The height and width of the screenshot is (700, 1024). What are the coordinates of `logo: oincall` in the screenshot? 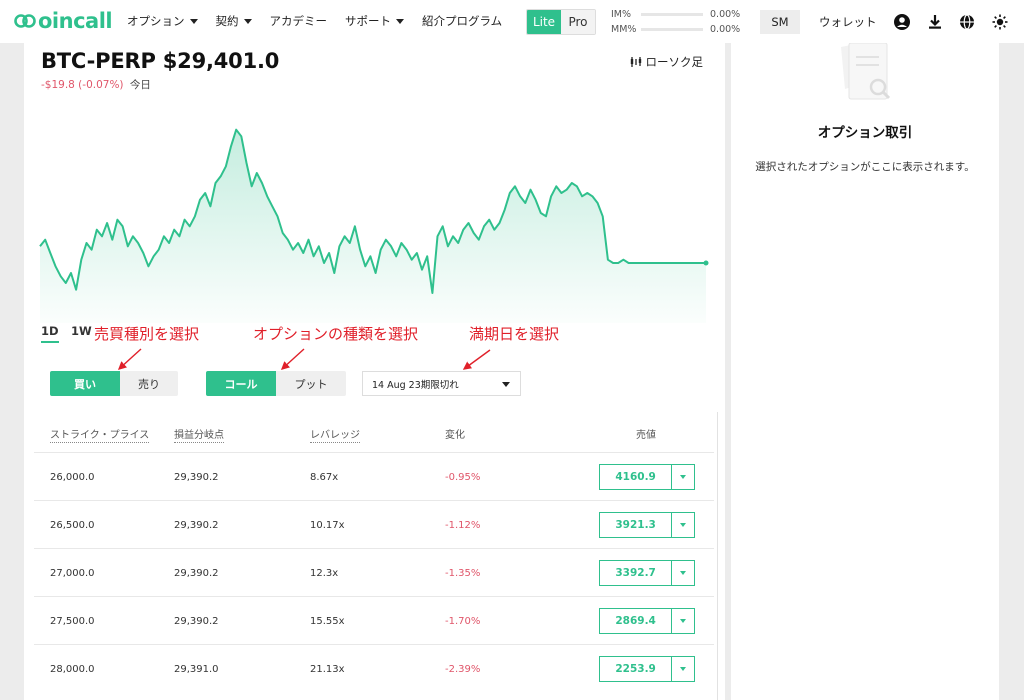 It's located at (63, 21).